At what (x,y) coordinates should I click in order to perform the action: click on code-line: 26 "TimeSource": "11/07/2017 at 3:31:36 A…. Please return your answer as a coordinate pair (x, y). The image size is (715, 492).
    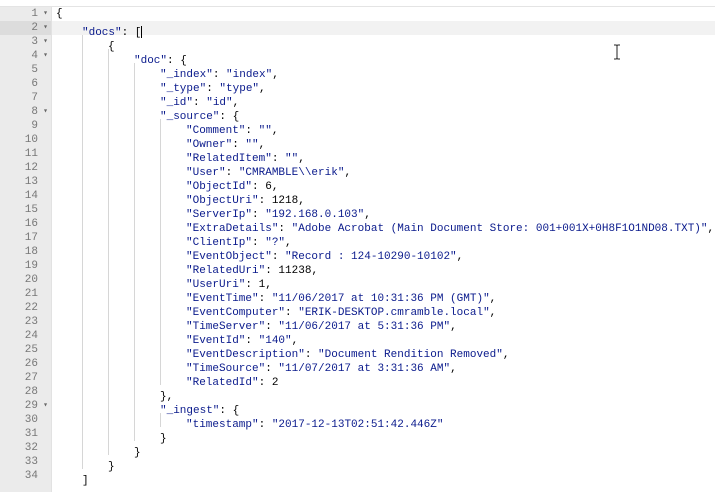
    Looking at the image, I should click on (357, 366).